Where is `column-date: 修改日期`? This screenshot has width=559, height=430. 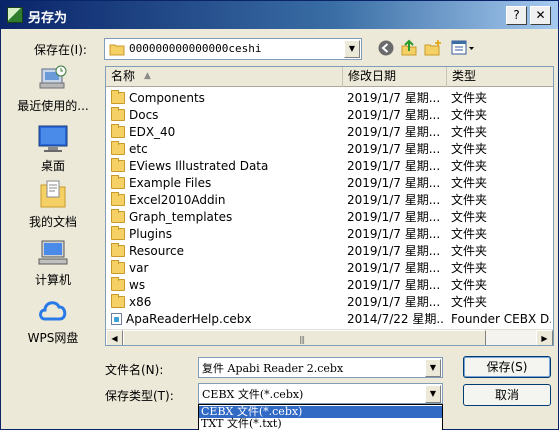 column-date: 修改日期 is located at coordinates (395, 77).